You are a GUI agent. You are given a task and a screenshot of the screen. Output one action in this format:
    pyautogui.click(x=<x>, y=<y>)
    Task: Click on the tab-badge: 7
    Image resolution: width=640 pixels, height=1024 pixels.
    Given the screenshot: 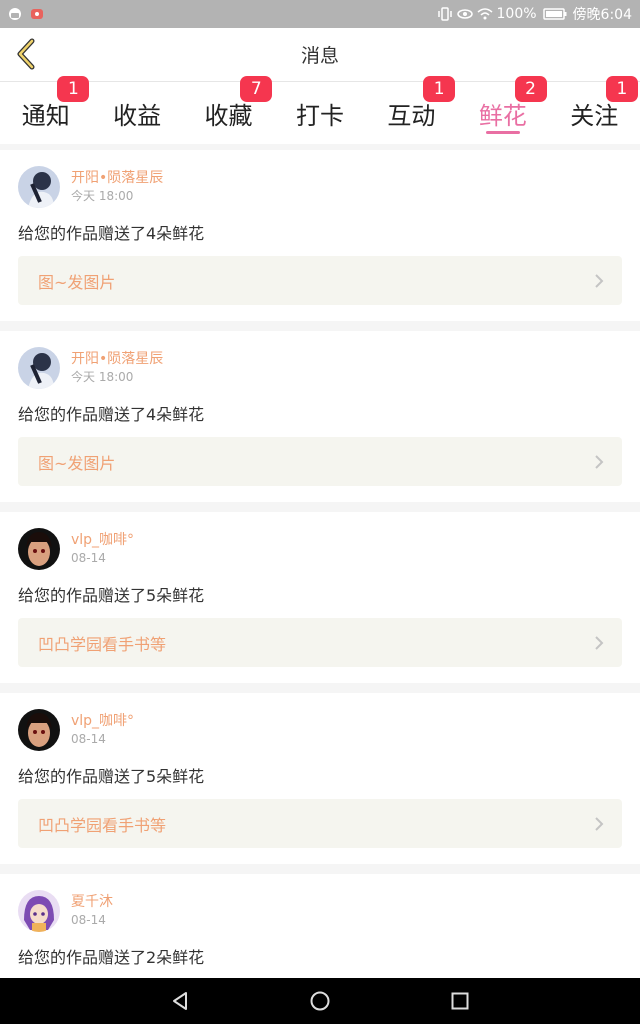 What is the action you would take?
    pyautogui.click(x=256, y=89)
    